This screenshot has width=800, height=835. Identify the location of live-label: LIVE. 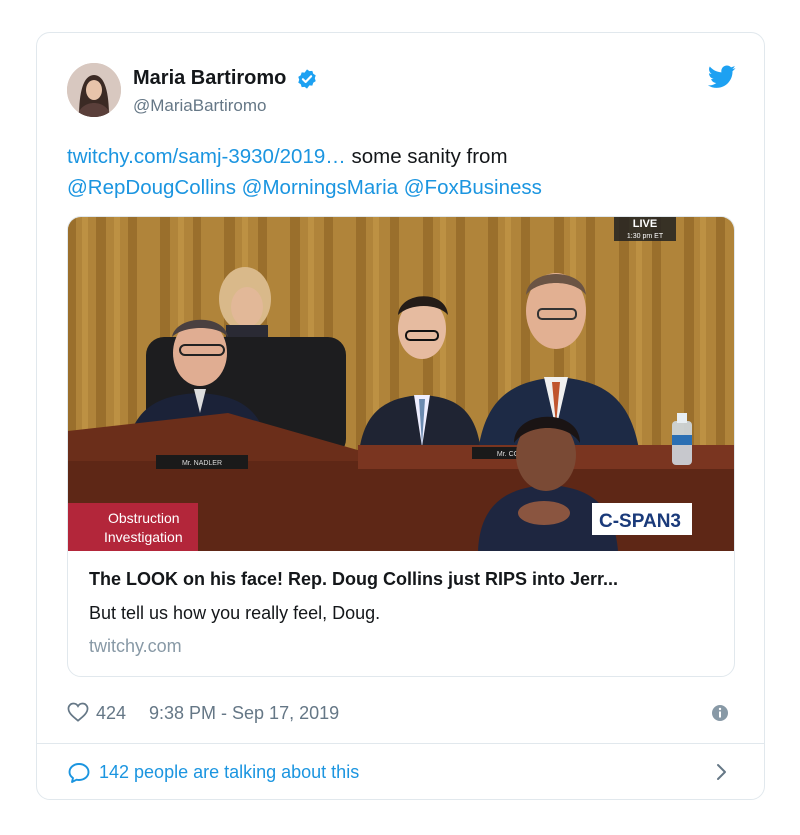
(645, 224).